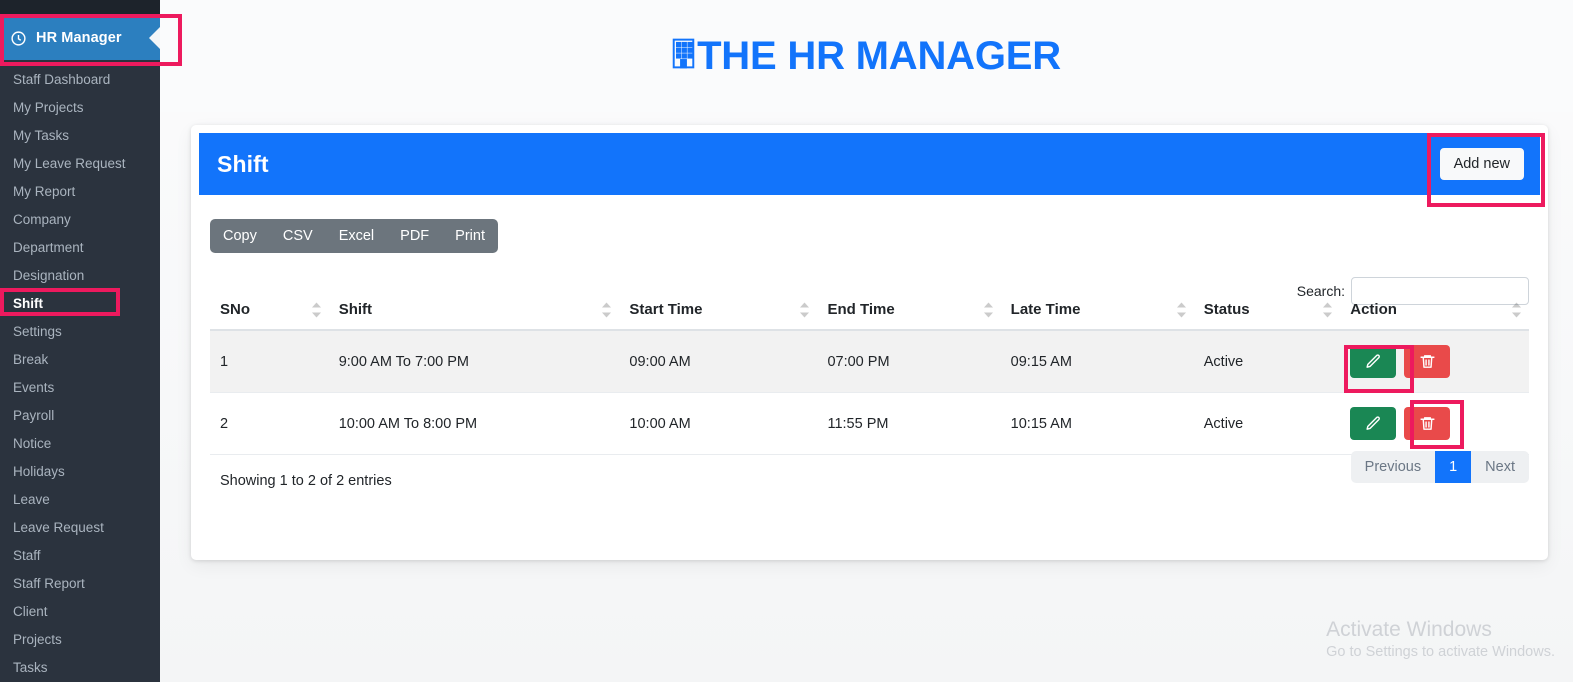  What do you see at coordinates (666, 309) in the screenshot?
I see `column-header-start-time-label: Start Time` at bounding box center [666, 309].